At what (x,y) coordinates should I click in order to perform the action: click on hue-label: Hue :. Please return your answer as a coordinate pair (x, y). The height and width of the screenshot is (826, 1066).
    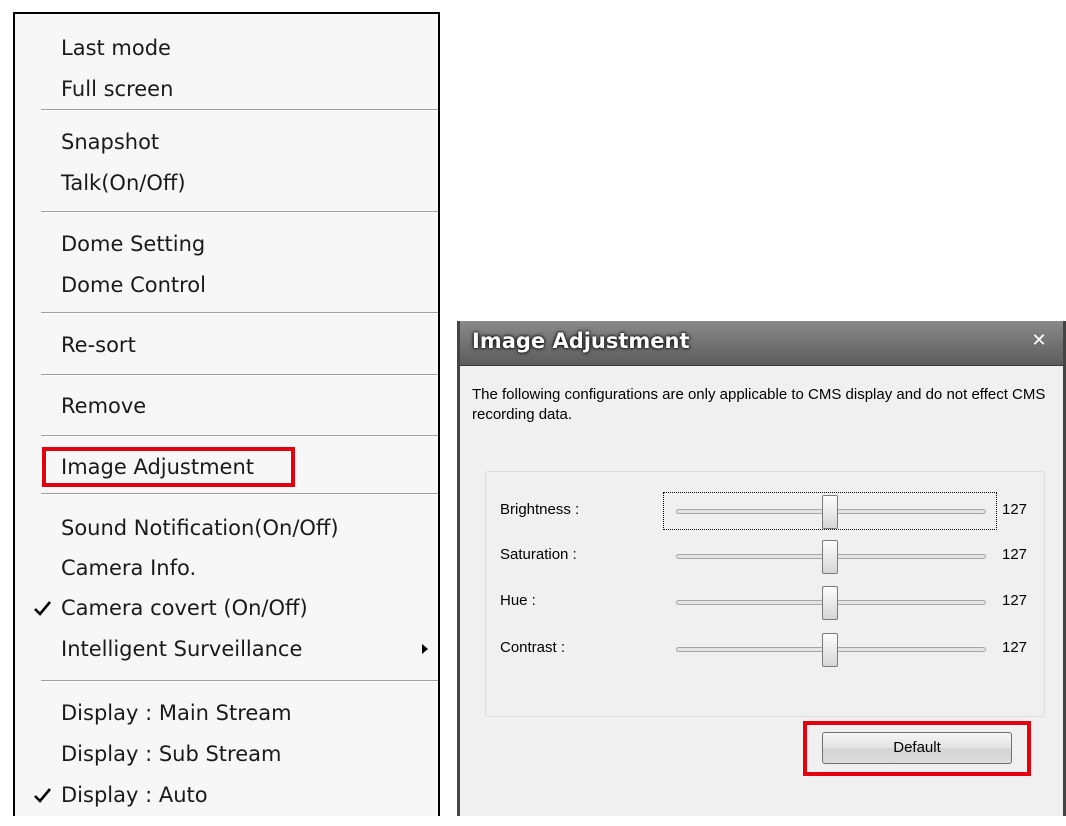
    Looking at the image, I should click on (518, 600).